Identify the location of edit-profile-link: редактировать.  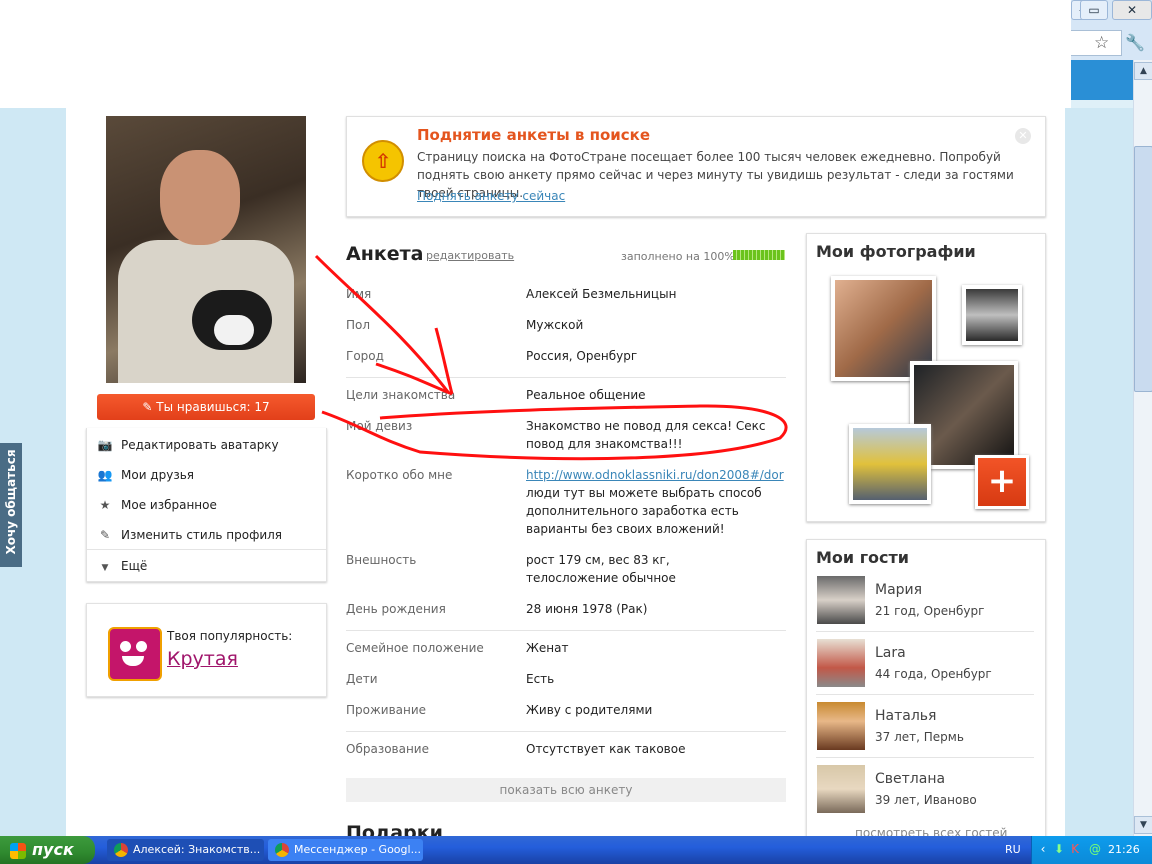
(470, 255).